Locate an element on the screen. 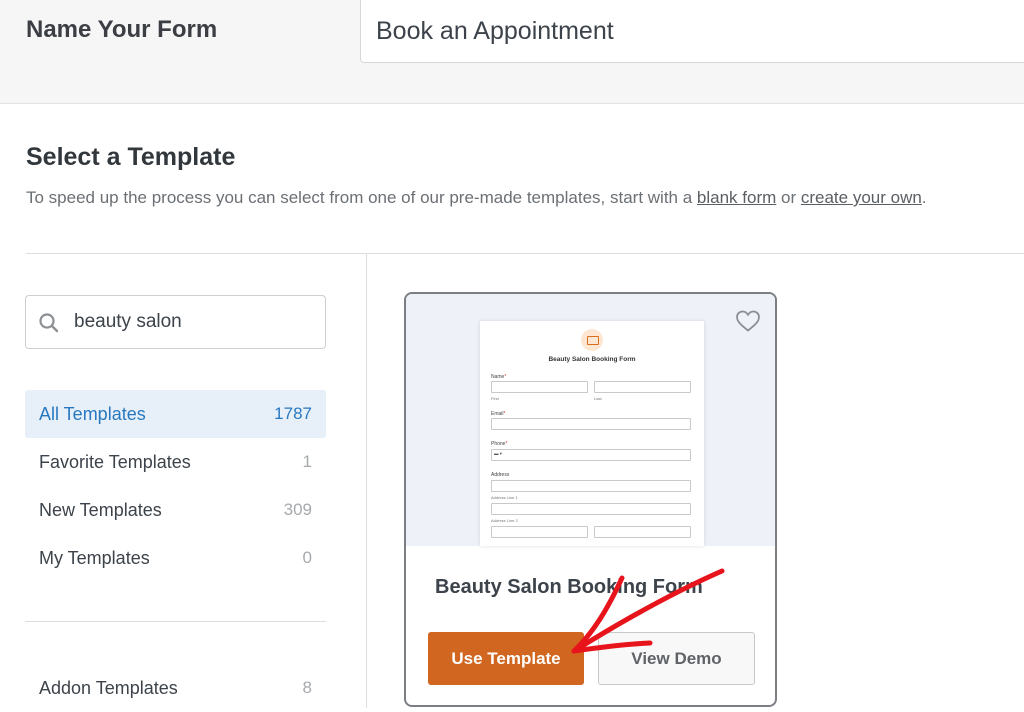 The image size is (1024, 712). template-search is located at coordinates (175, 322).